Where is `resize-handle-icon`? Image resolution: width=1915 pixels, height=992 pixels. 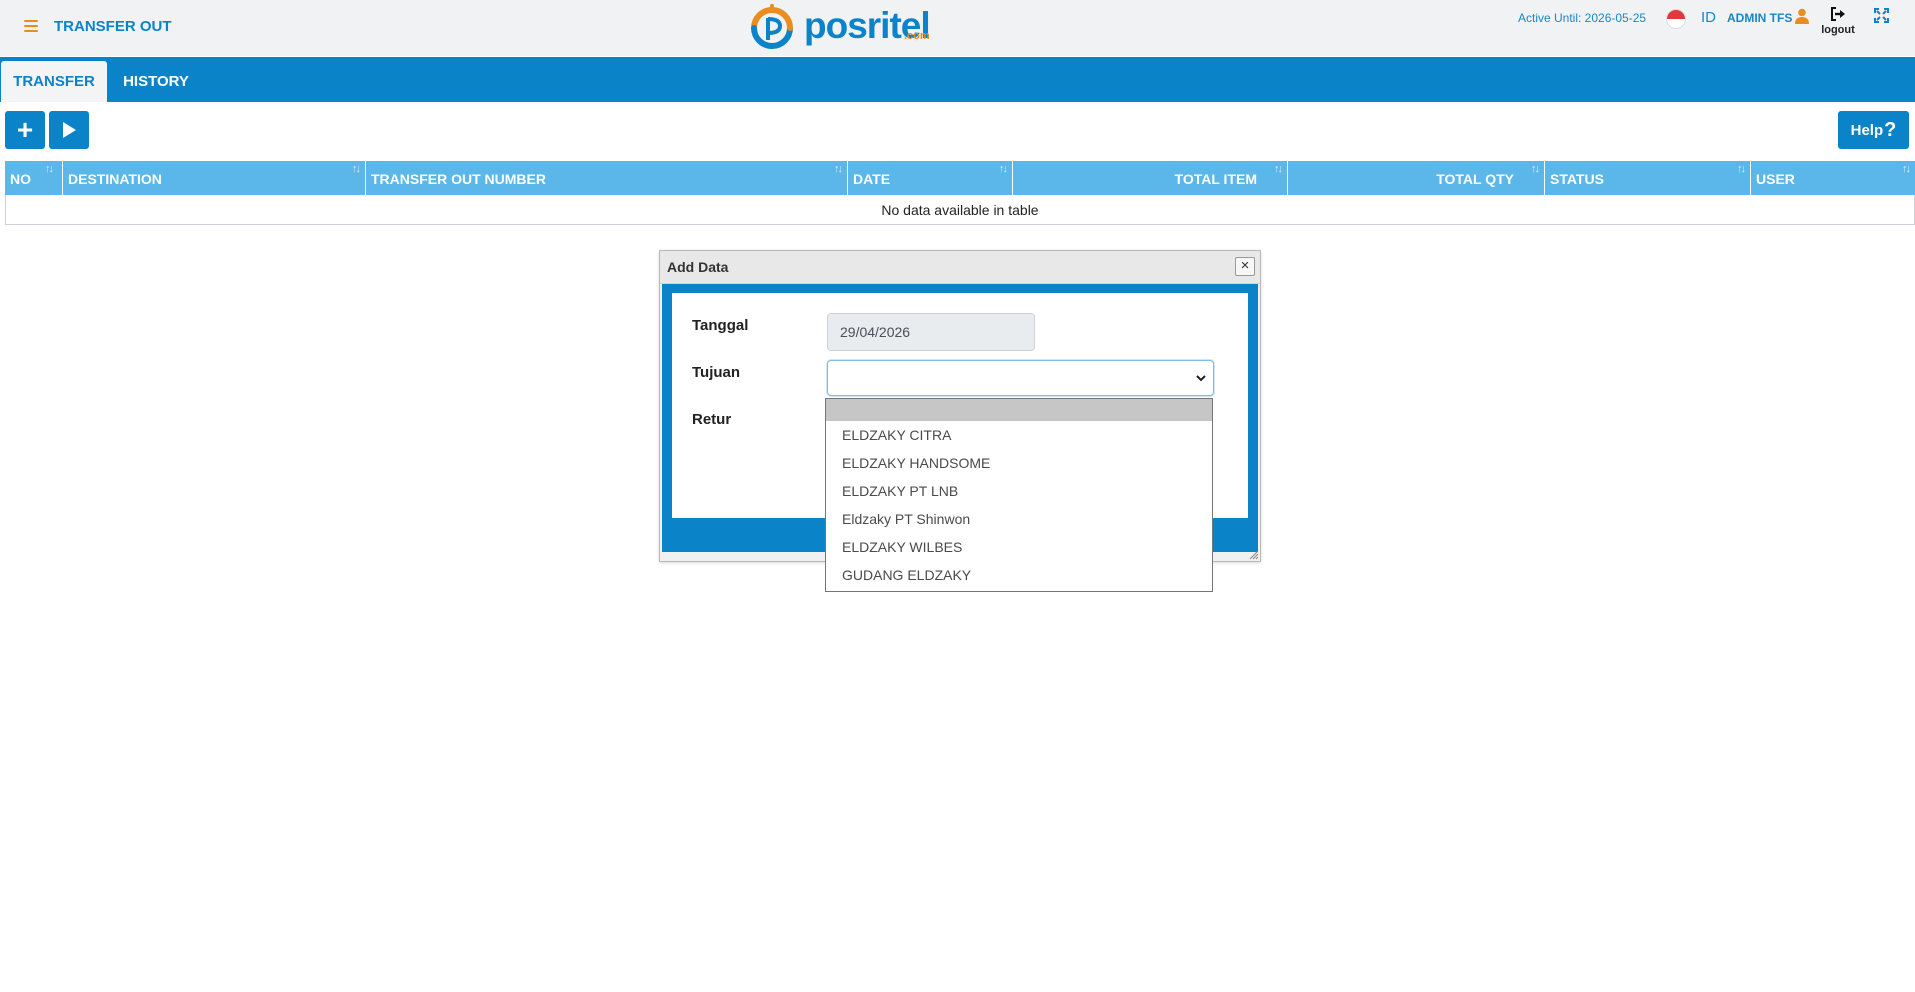 resize-handle-icon is located at coordinates (1254, 555).